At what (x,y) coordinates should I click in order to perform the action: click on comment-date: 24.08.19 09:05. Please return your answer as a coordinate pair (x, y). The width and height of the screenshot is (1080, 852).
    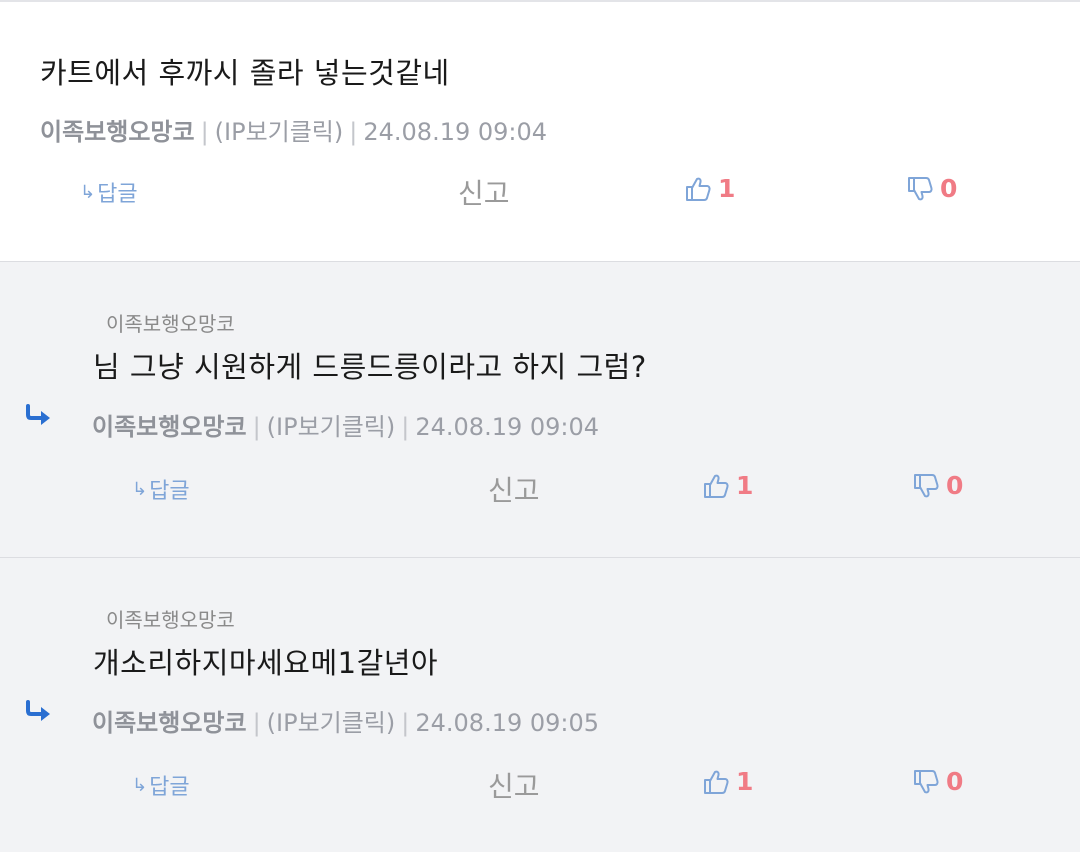
    Looking at the image, I should click on (507, 723).